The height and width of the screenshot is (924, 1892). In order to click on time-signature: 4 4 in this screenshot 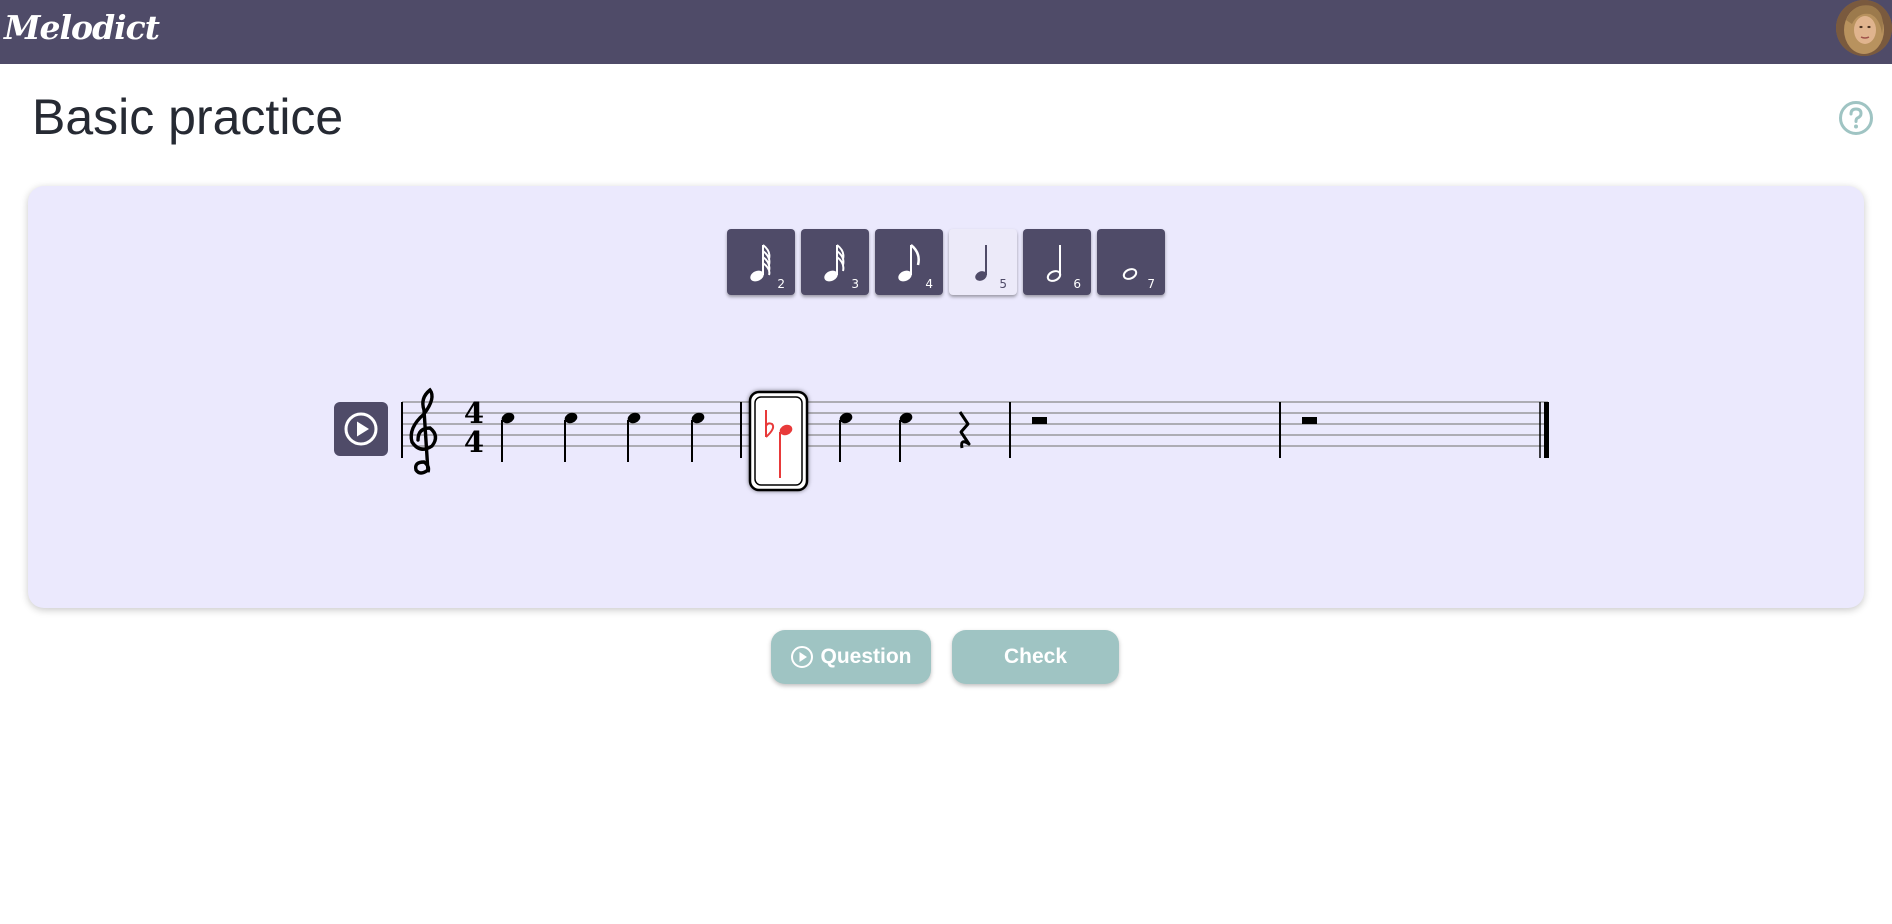, I will do `click(474, 427)`.